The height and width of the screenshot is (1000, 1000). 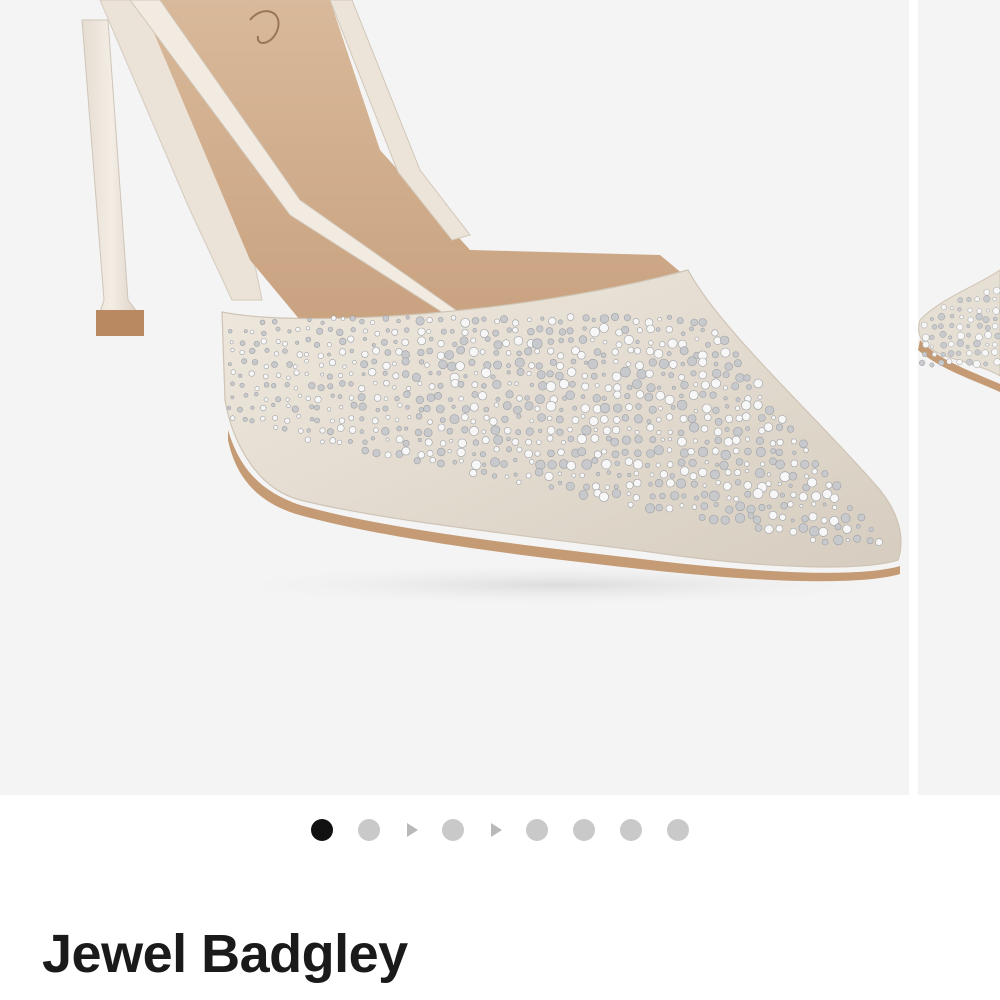 I want to click on product-title: Jewel Badgley, so click(x=225, y=954).